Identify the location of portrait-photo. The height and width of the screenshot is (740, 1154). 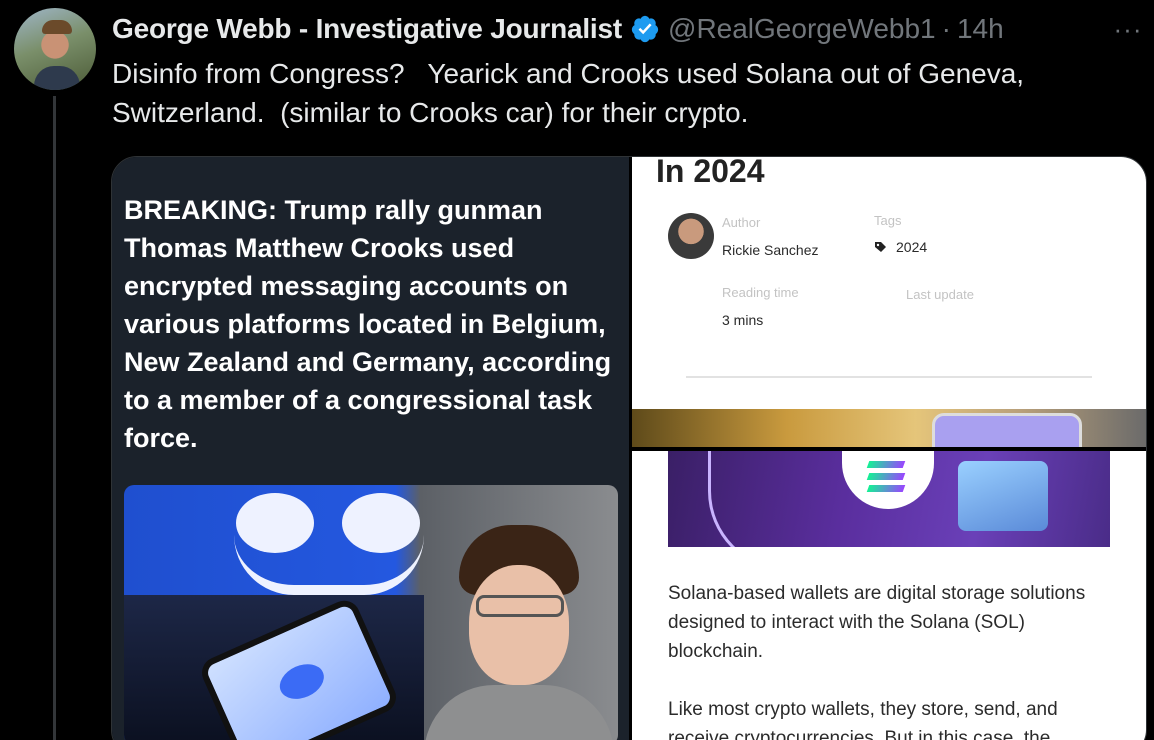
(519, 625).